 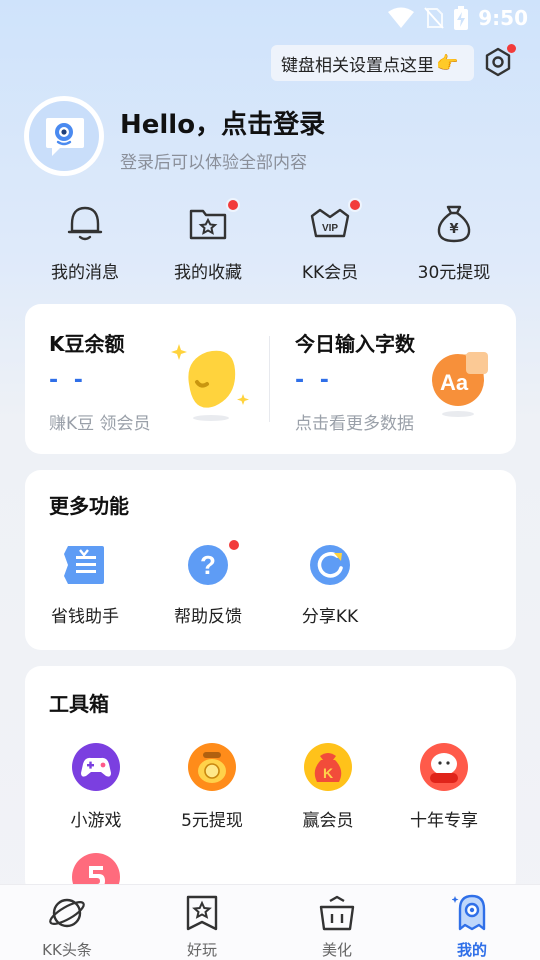 What do you see at coordinates (330, 273) in the screenshot?
I see `quick-action-label: KK会员` at bounding box center [330, 273].